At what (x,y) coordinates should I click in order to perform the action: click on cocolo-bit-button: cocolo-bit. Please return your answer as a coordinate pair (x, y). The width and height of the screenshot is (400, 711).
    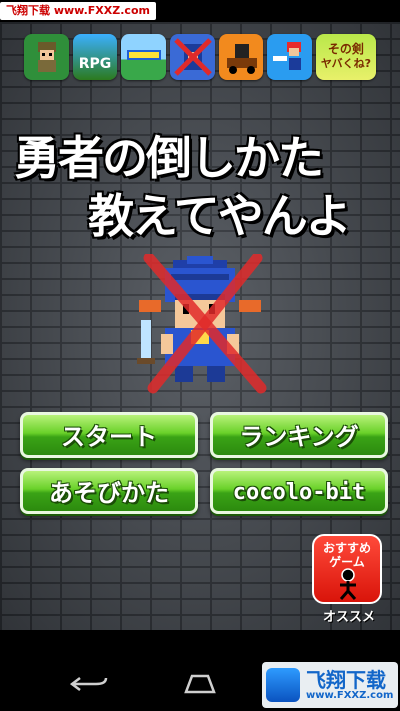
    Looking at the image, I should click on (299, 491).